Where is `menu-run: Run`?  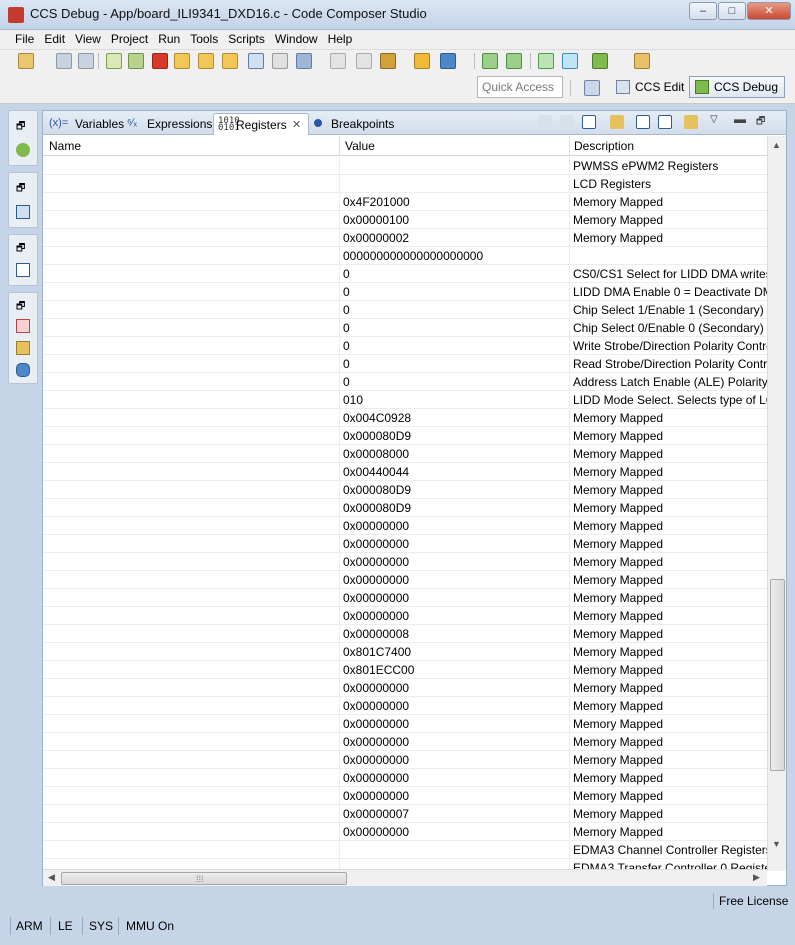
menu-run: Run is located at coordinates (169, 39).